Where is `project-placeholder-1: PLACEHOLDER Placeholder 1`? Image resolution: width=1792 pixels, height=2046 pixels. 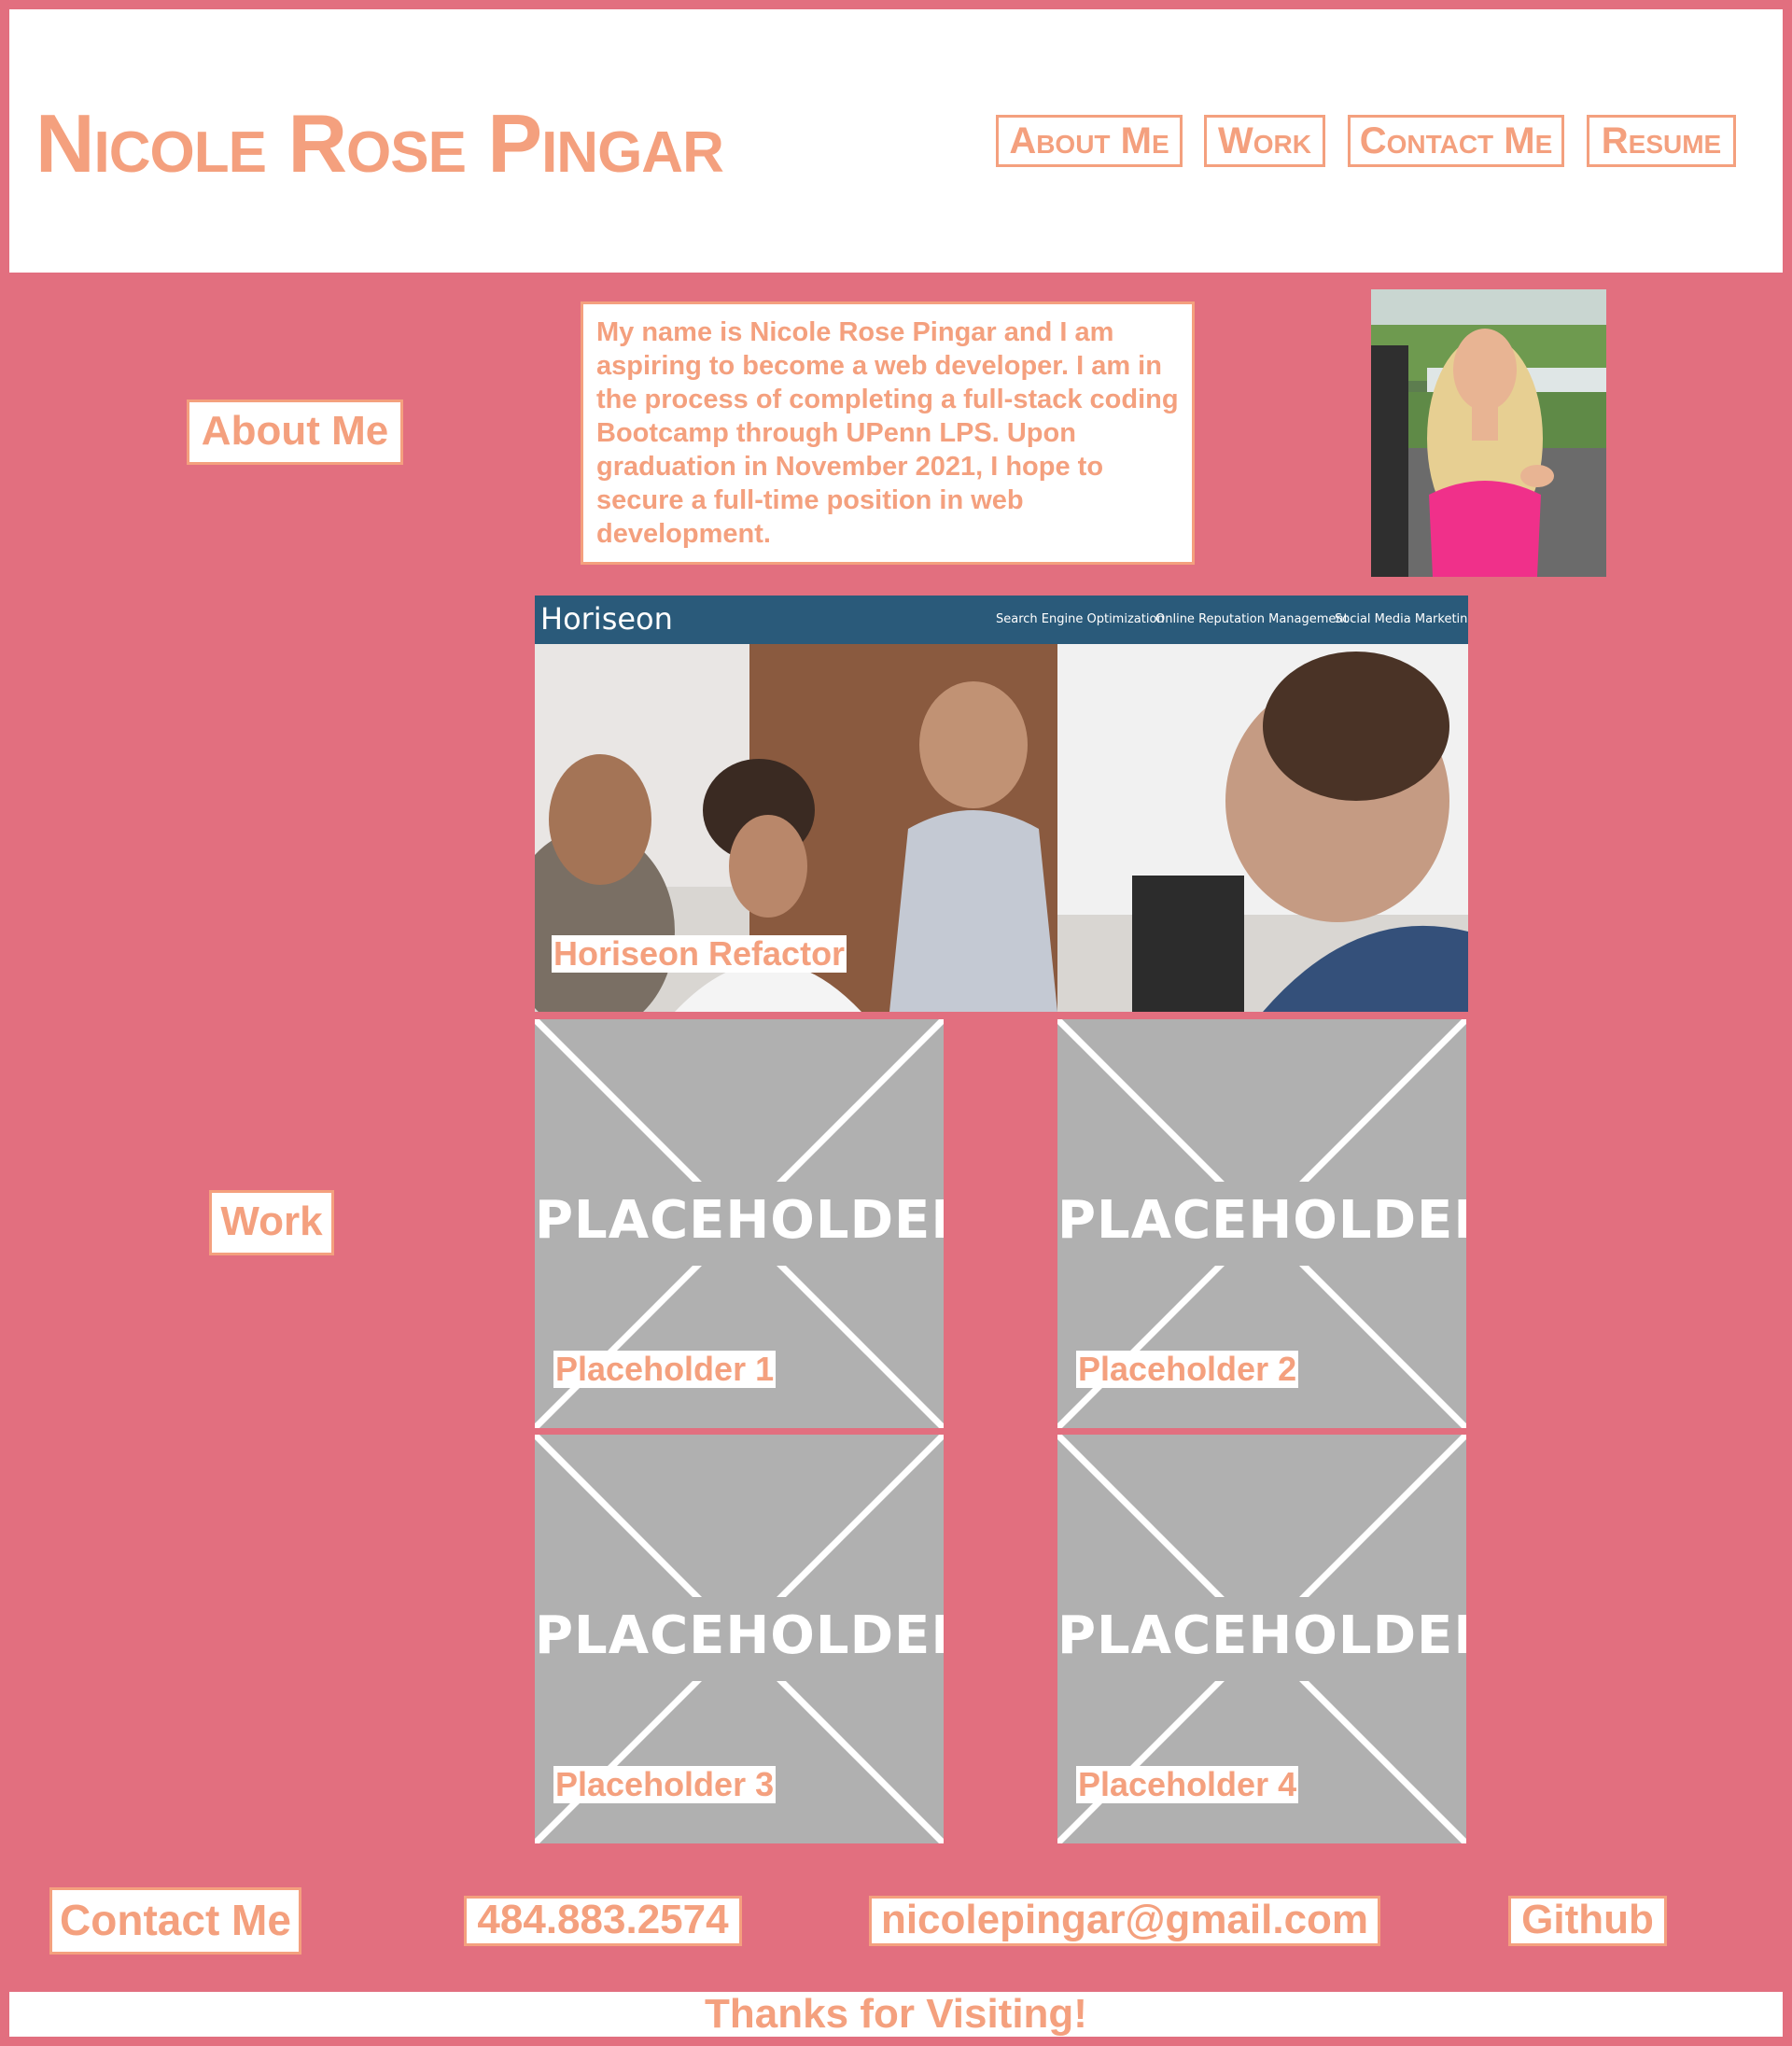 project-placeholder-1: PLACEHOLDER Placeholder 1 is located at coordinates (739, 1223).